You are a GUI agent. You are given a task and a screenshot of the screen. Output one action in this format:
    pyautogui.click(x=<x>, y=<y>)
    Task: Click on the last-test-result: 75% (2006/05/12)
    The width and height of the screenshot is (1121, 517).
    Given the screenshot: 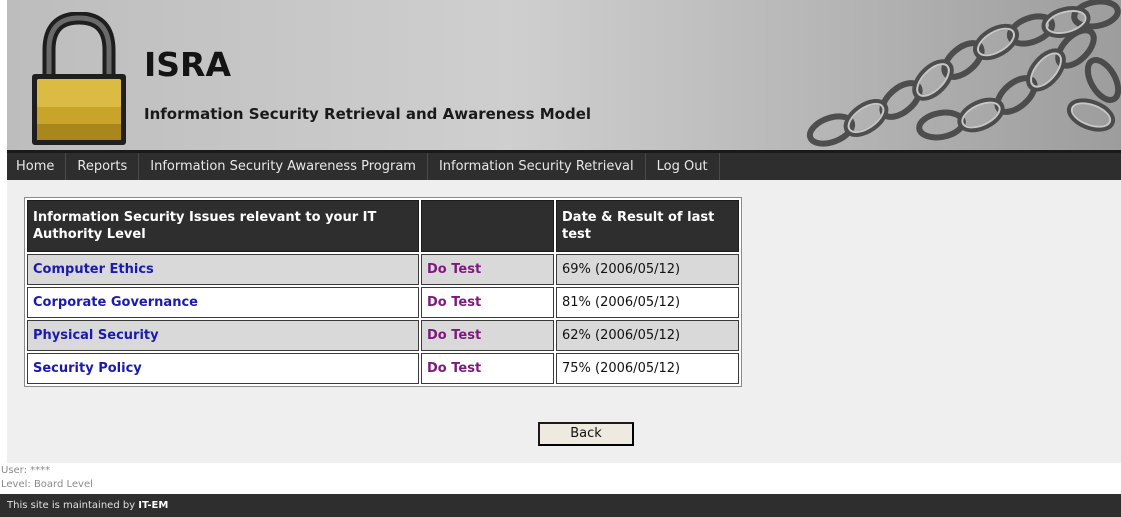 What is the action you would take?
    pyautogui.click(x=647, y=368)
    